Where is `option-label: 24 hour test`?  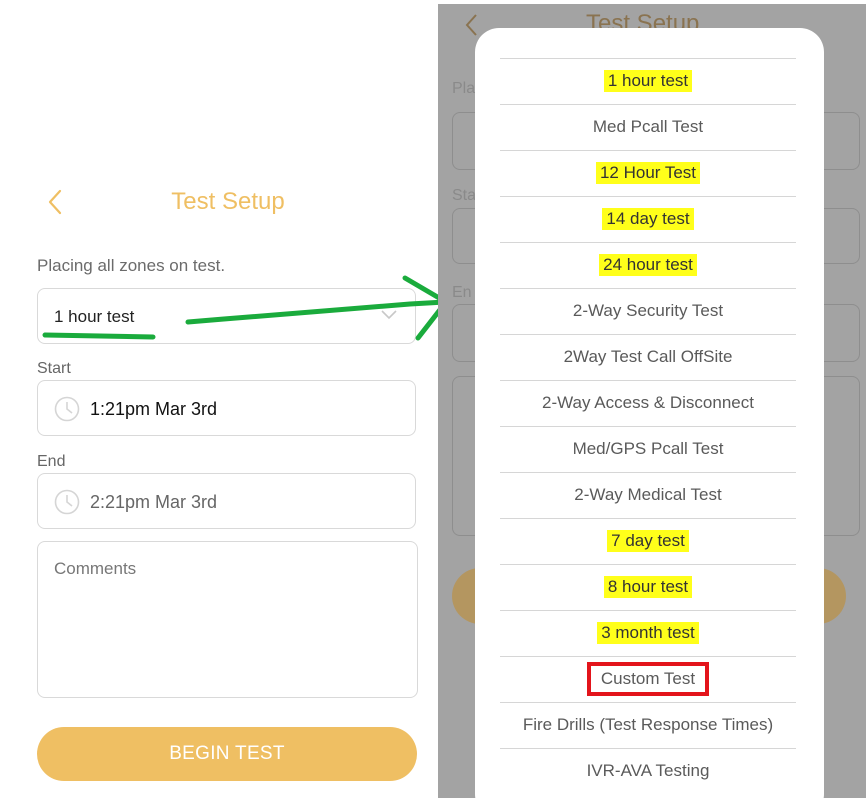 option-label: 24 hour test is located at coordinates (648, 265).